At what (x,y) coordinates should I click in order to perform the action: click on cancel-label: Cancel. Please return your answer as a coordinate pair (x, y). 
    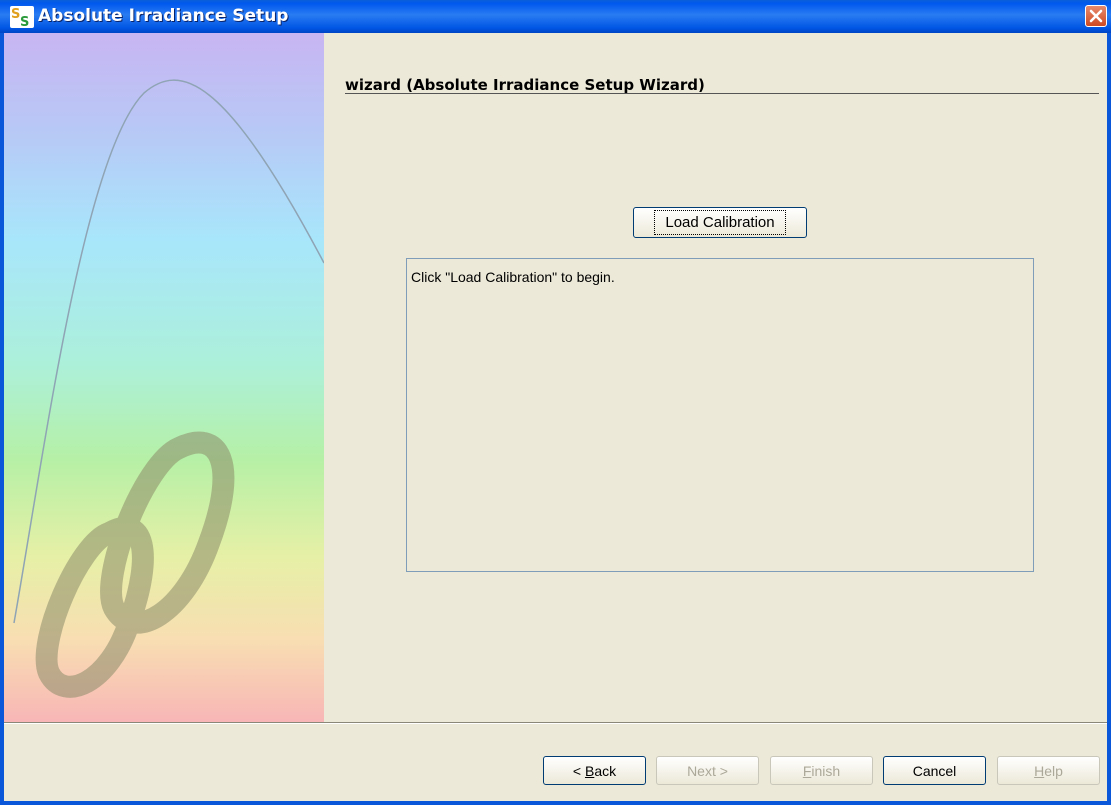
    Looking at the image, I should click on (934, 770).